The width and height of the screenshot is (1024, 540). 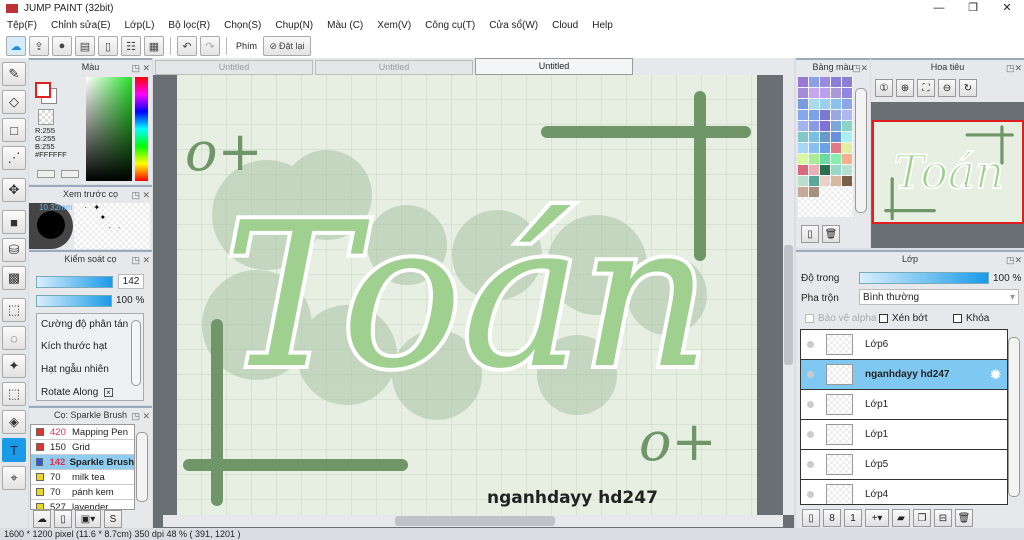 What do you see at coordinates (84, 324) in the screenshot?
I see `scatter-option: Cường độ phân tán` at bounding box center [84, 324].